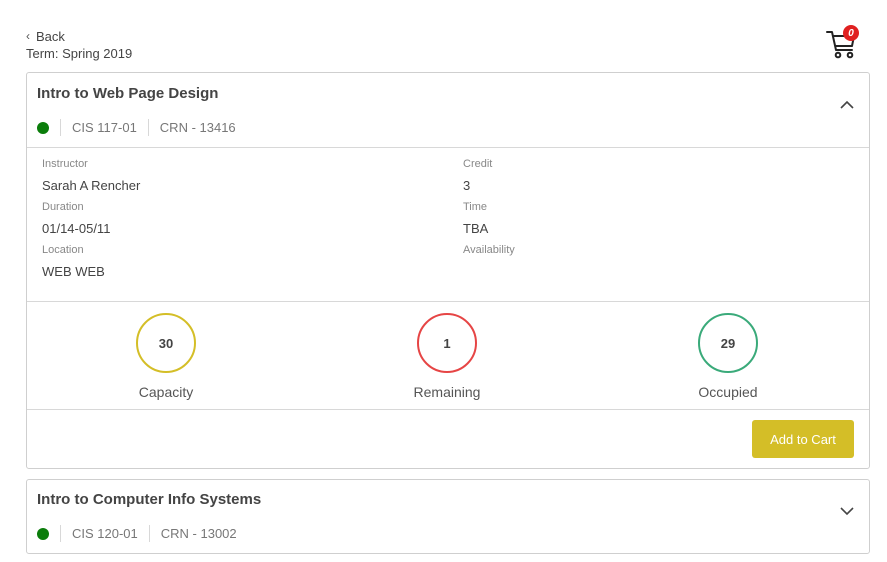 Image resolution: width=887 pixels, height=562 pixels. I want to click on back-link: ‹ Back, so click(79, 36).